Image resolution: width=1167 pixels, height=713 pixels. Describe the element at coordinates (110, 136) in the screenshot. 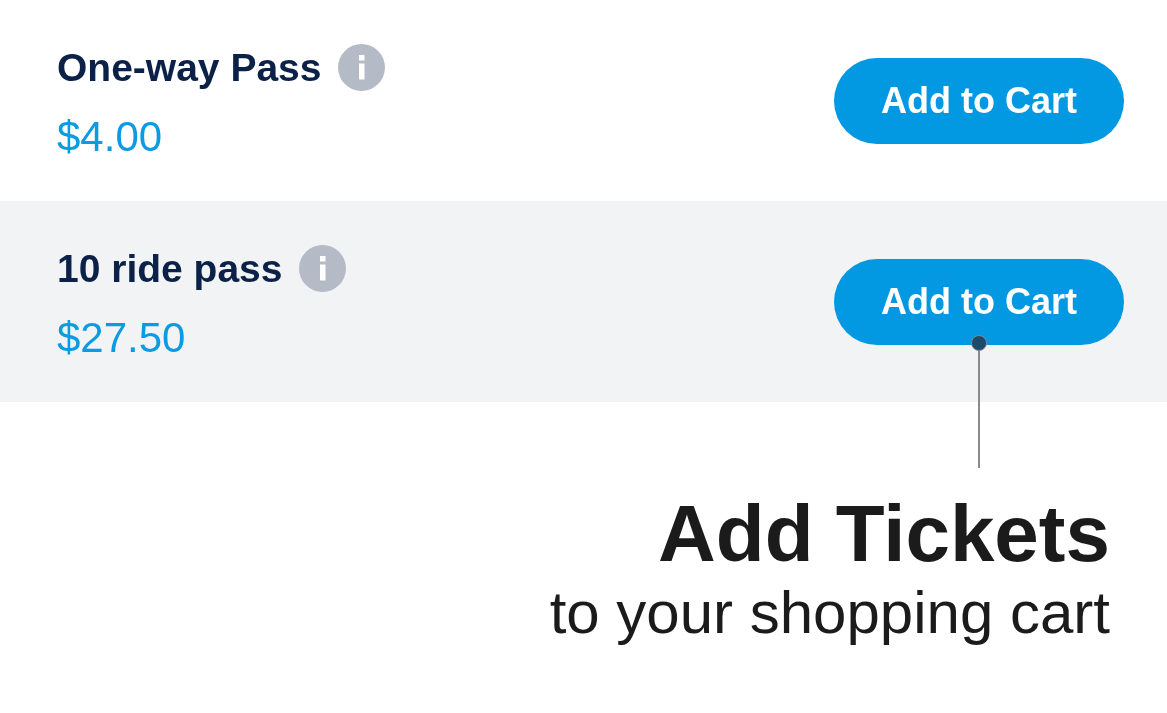

I see `ticket-price: $4.00` at that location.